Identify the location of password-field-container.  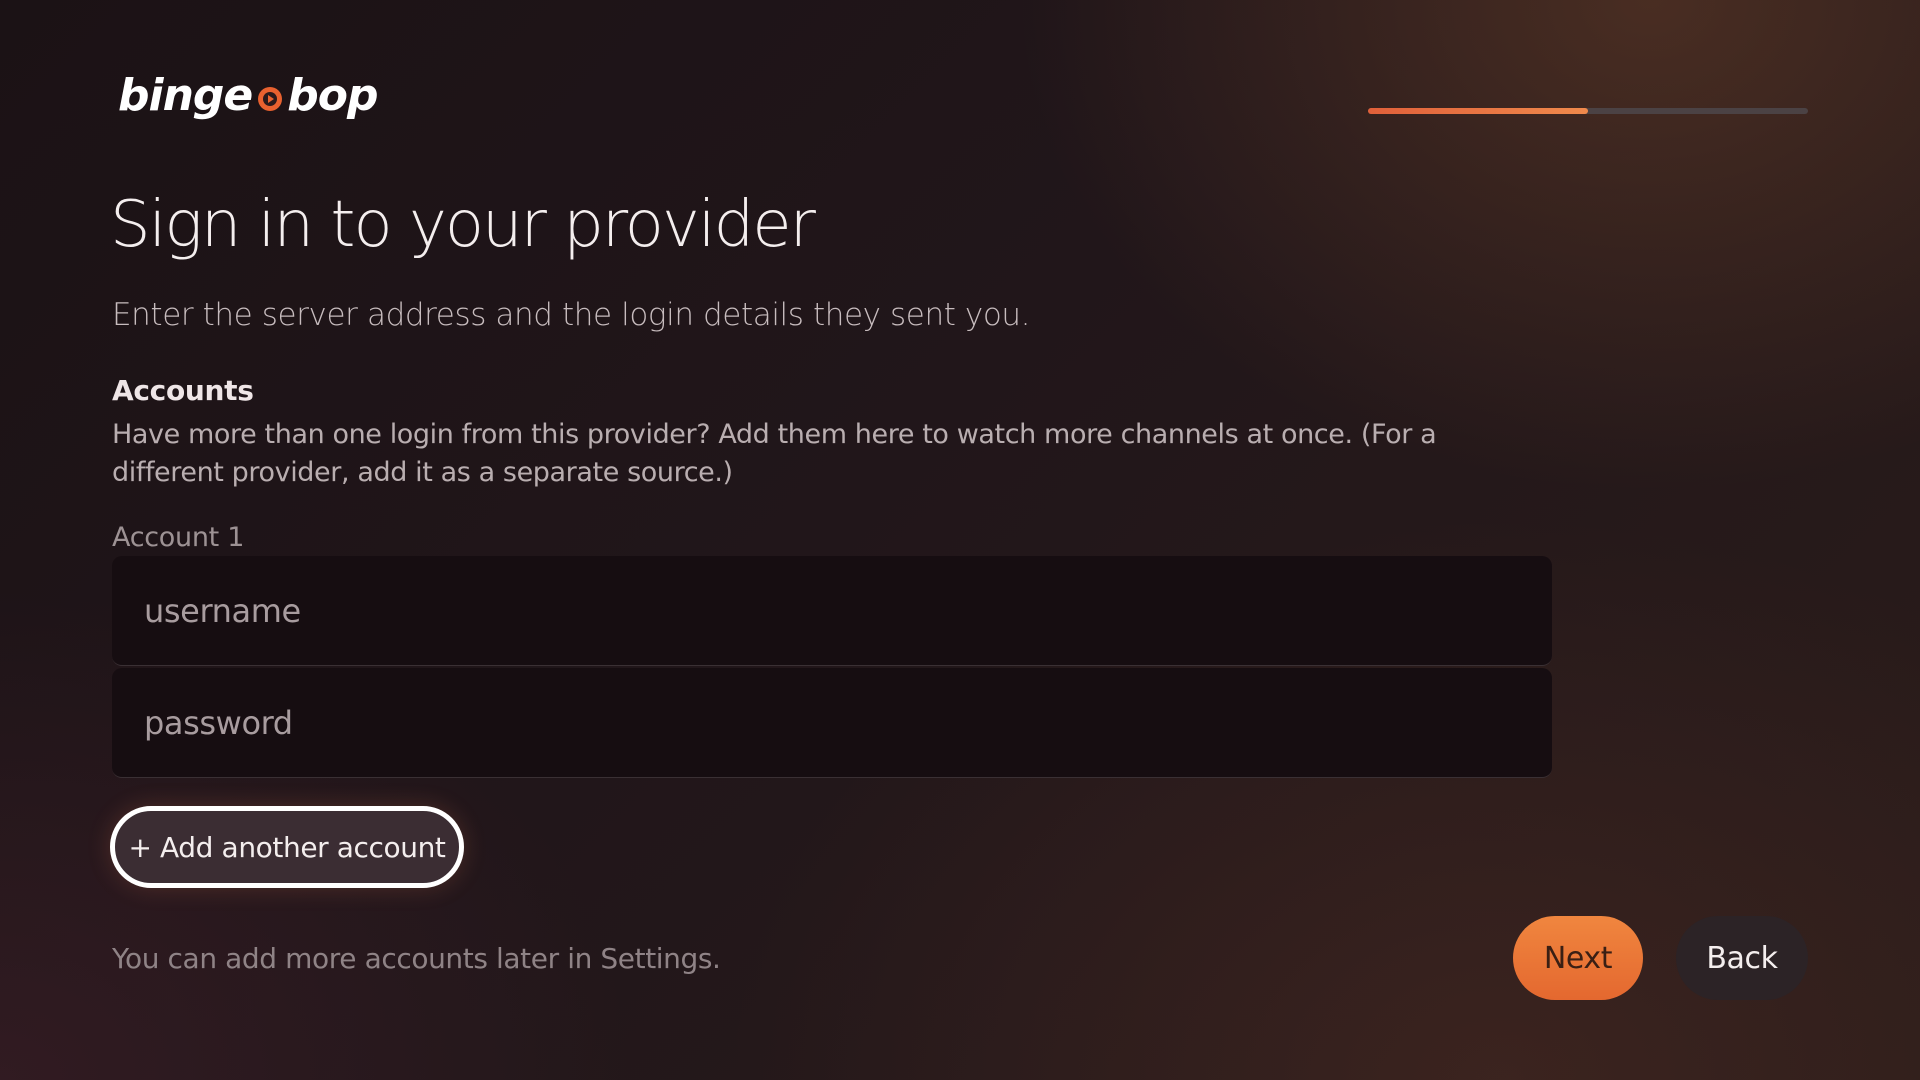
(832, 723).